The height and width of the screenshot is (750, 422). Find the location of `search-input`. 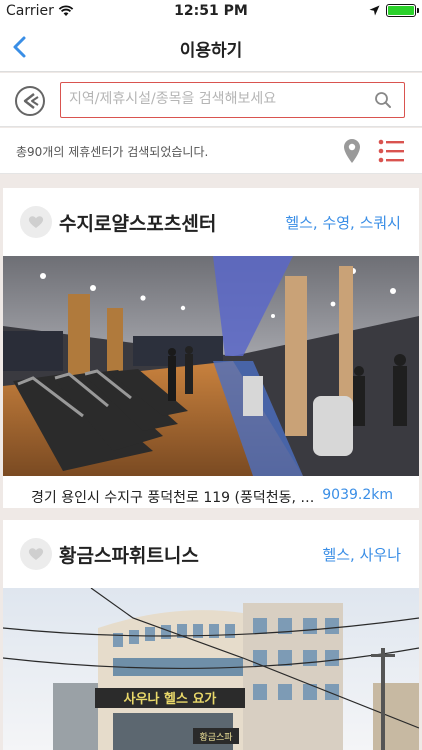

search-input is located at coordinates (211, 99).